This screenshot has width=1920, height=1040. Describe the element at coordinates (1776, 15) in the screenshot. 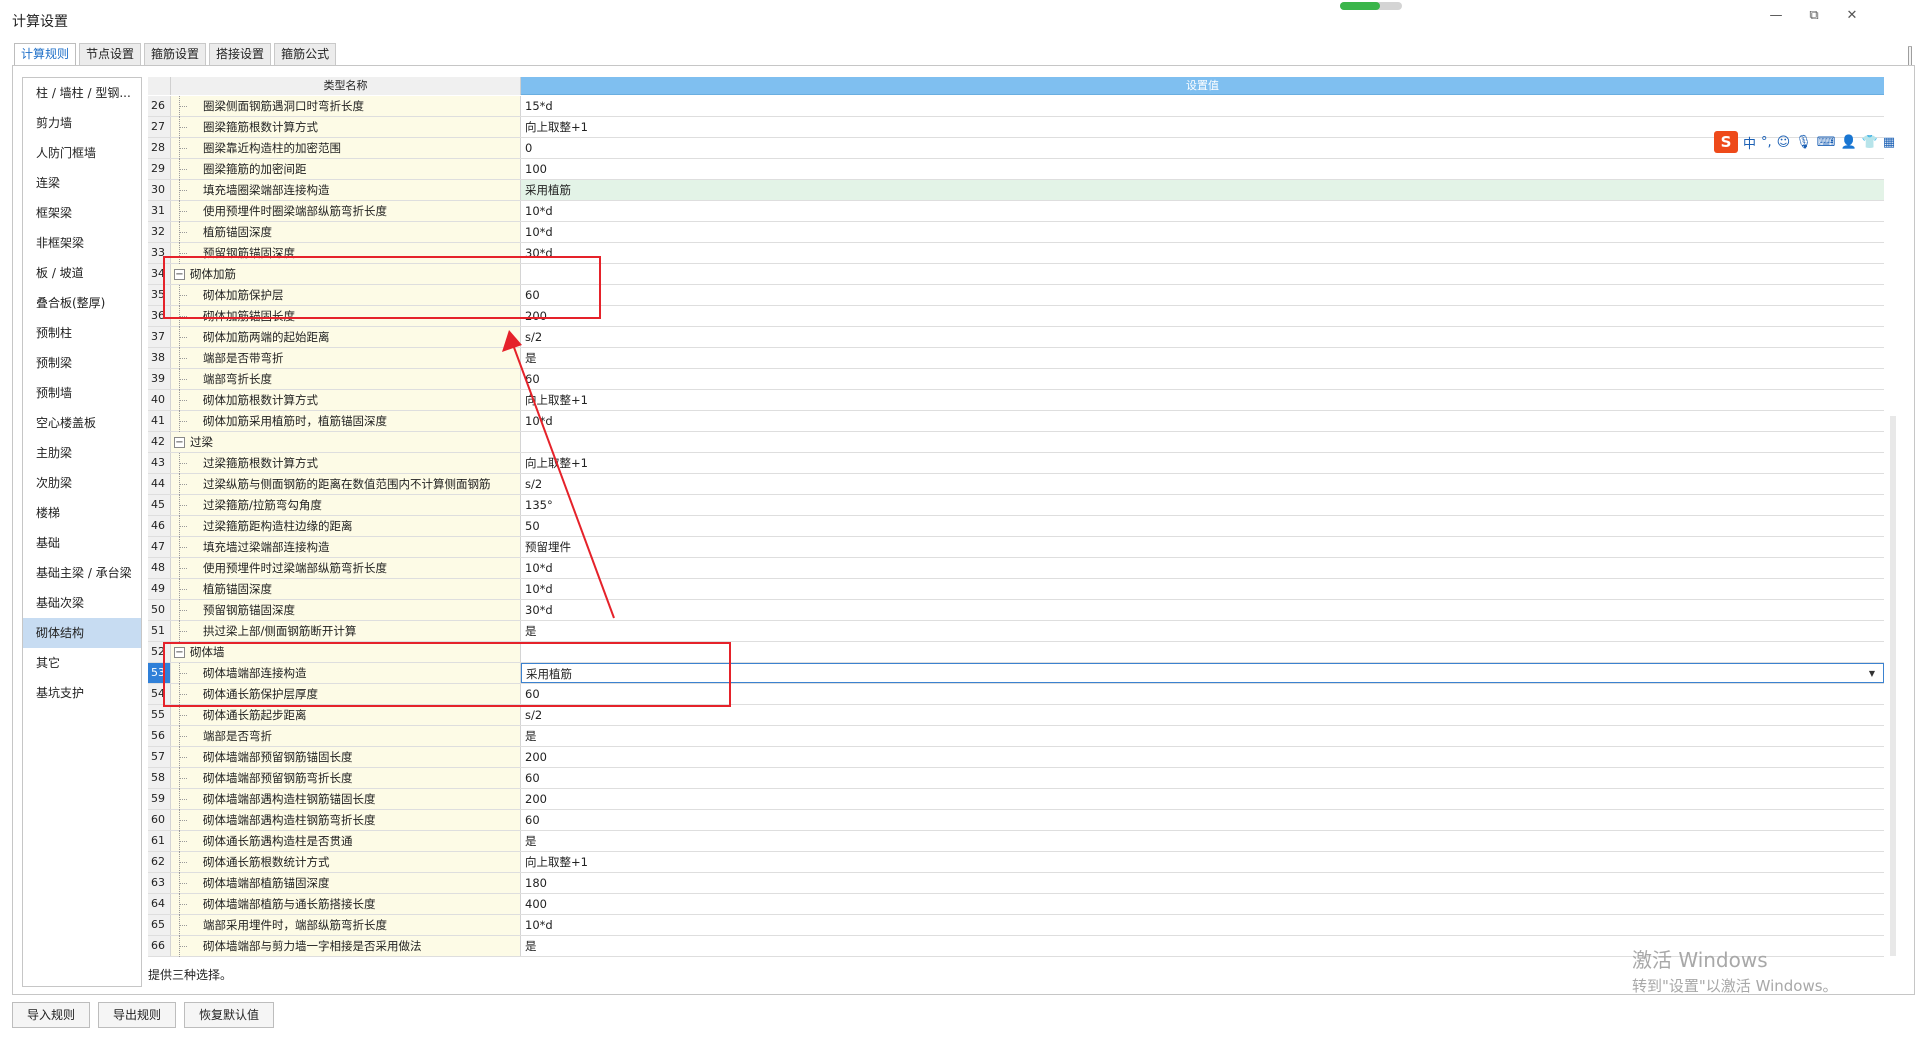

I see `minimize-button: —` at that location.